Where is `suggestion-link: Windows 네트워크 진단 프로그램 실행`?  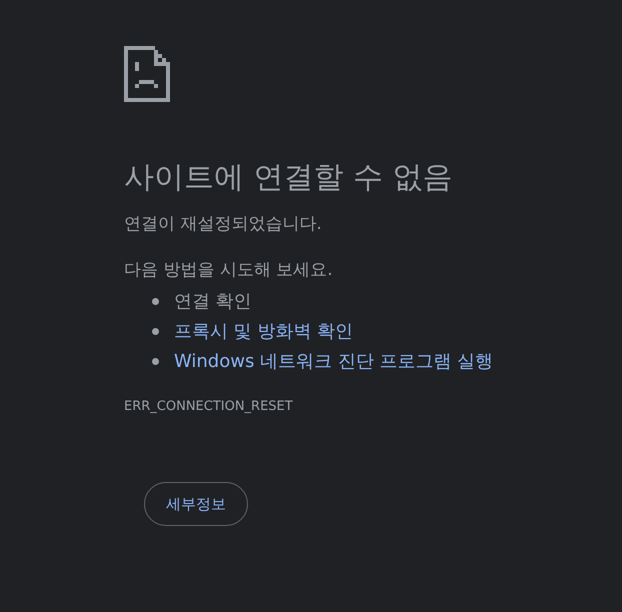
suggestion-link: Windows 네트워크 진단 프로그램 실행 is located at coordinates (334, 361).